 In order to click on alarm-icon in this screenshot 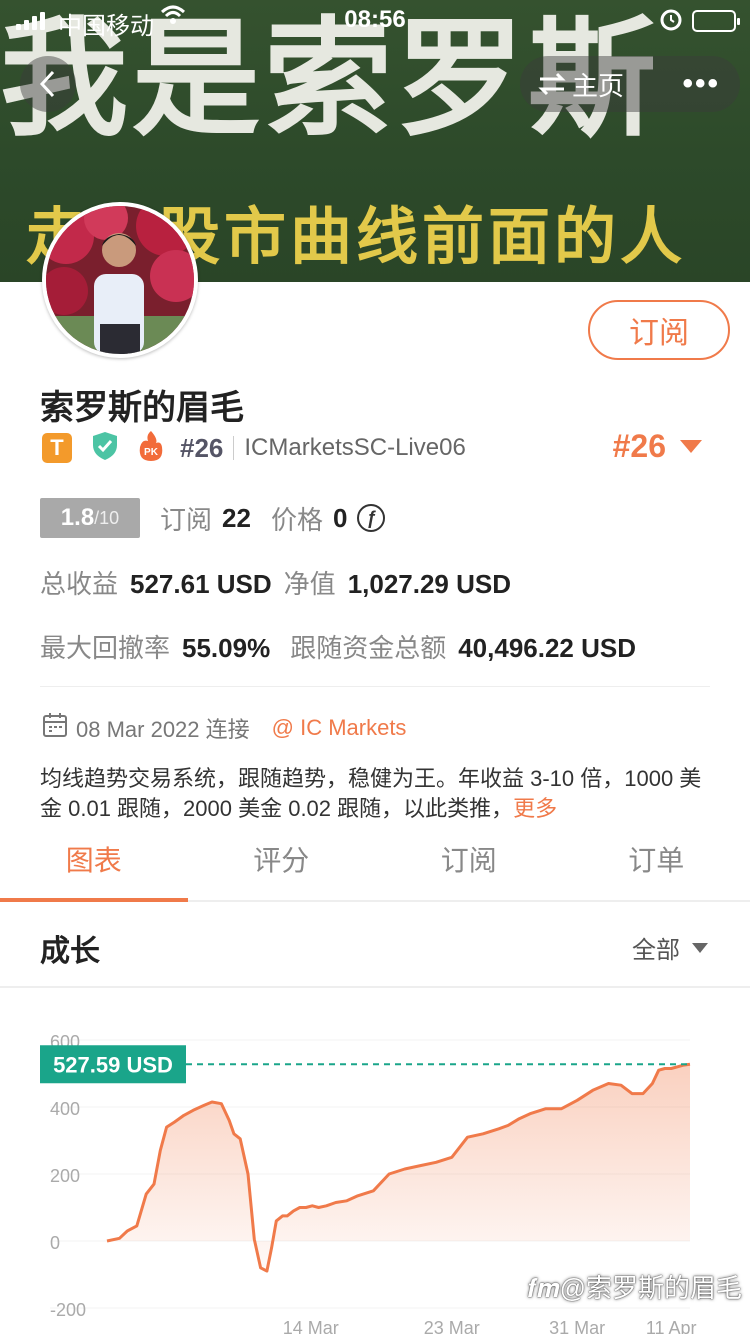, I will do `click(671, 22)`.